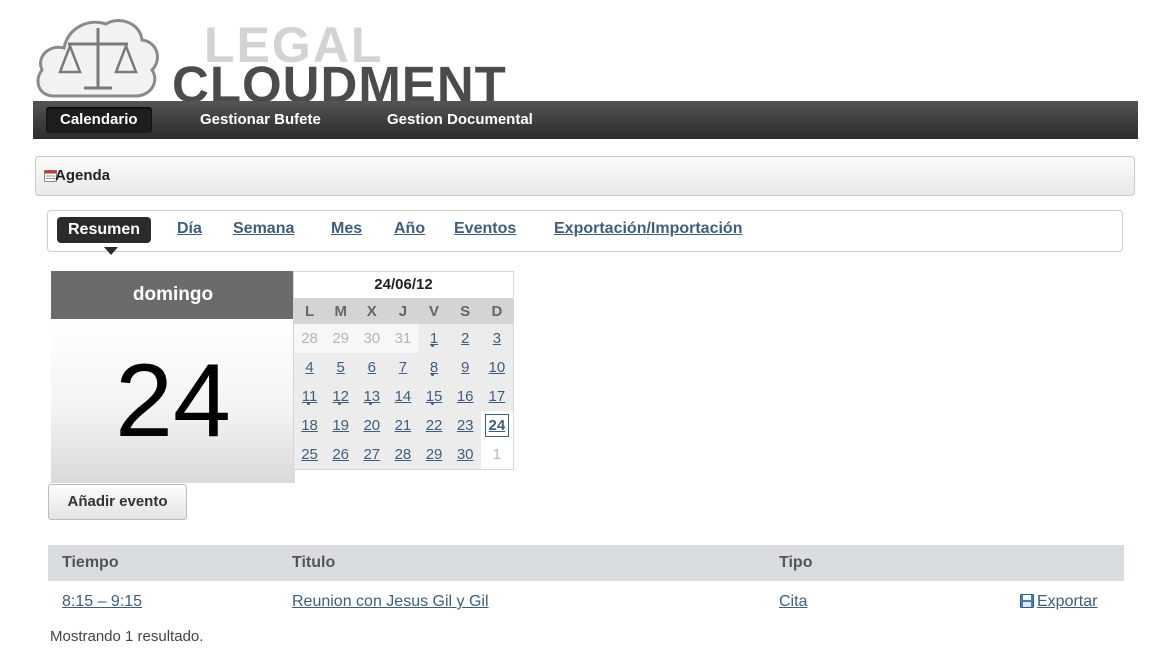 This screenshot has height=662, width=1149. I want to click on event-time-link: 8:15 – 9:15, so click(102, 601).